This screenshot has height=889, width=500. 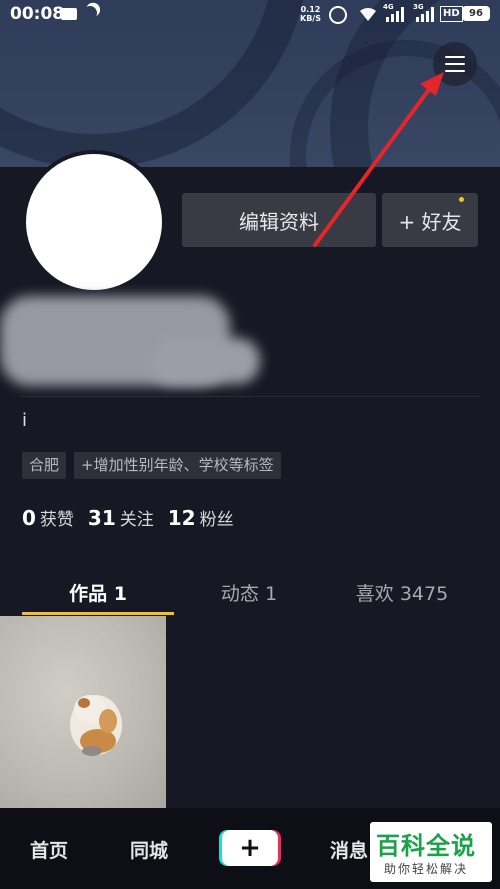 I want to click on battery-icon: 96, so click(x=476, y=13).